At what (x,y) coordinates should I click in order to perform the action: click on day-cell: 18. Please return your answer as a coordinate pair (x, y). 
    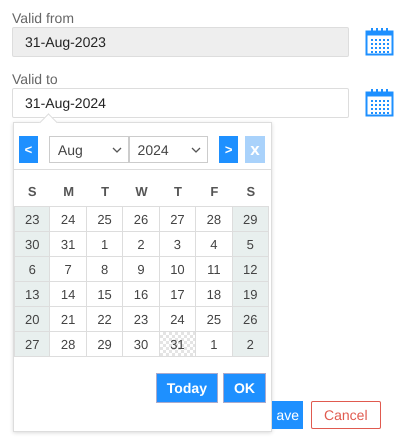
    Looking at the image, I should click on (214, 294).